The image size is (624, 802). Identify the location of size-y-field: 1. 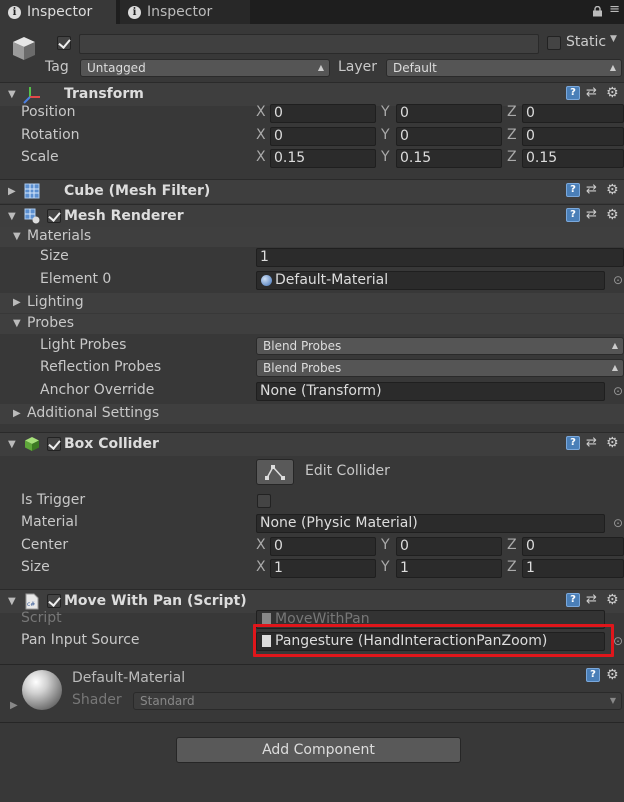
(449, 568).